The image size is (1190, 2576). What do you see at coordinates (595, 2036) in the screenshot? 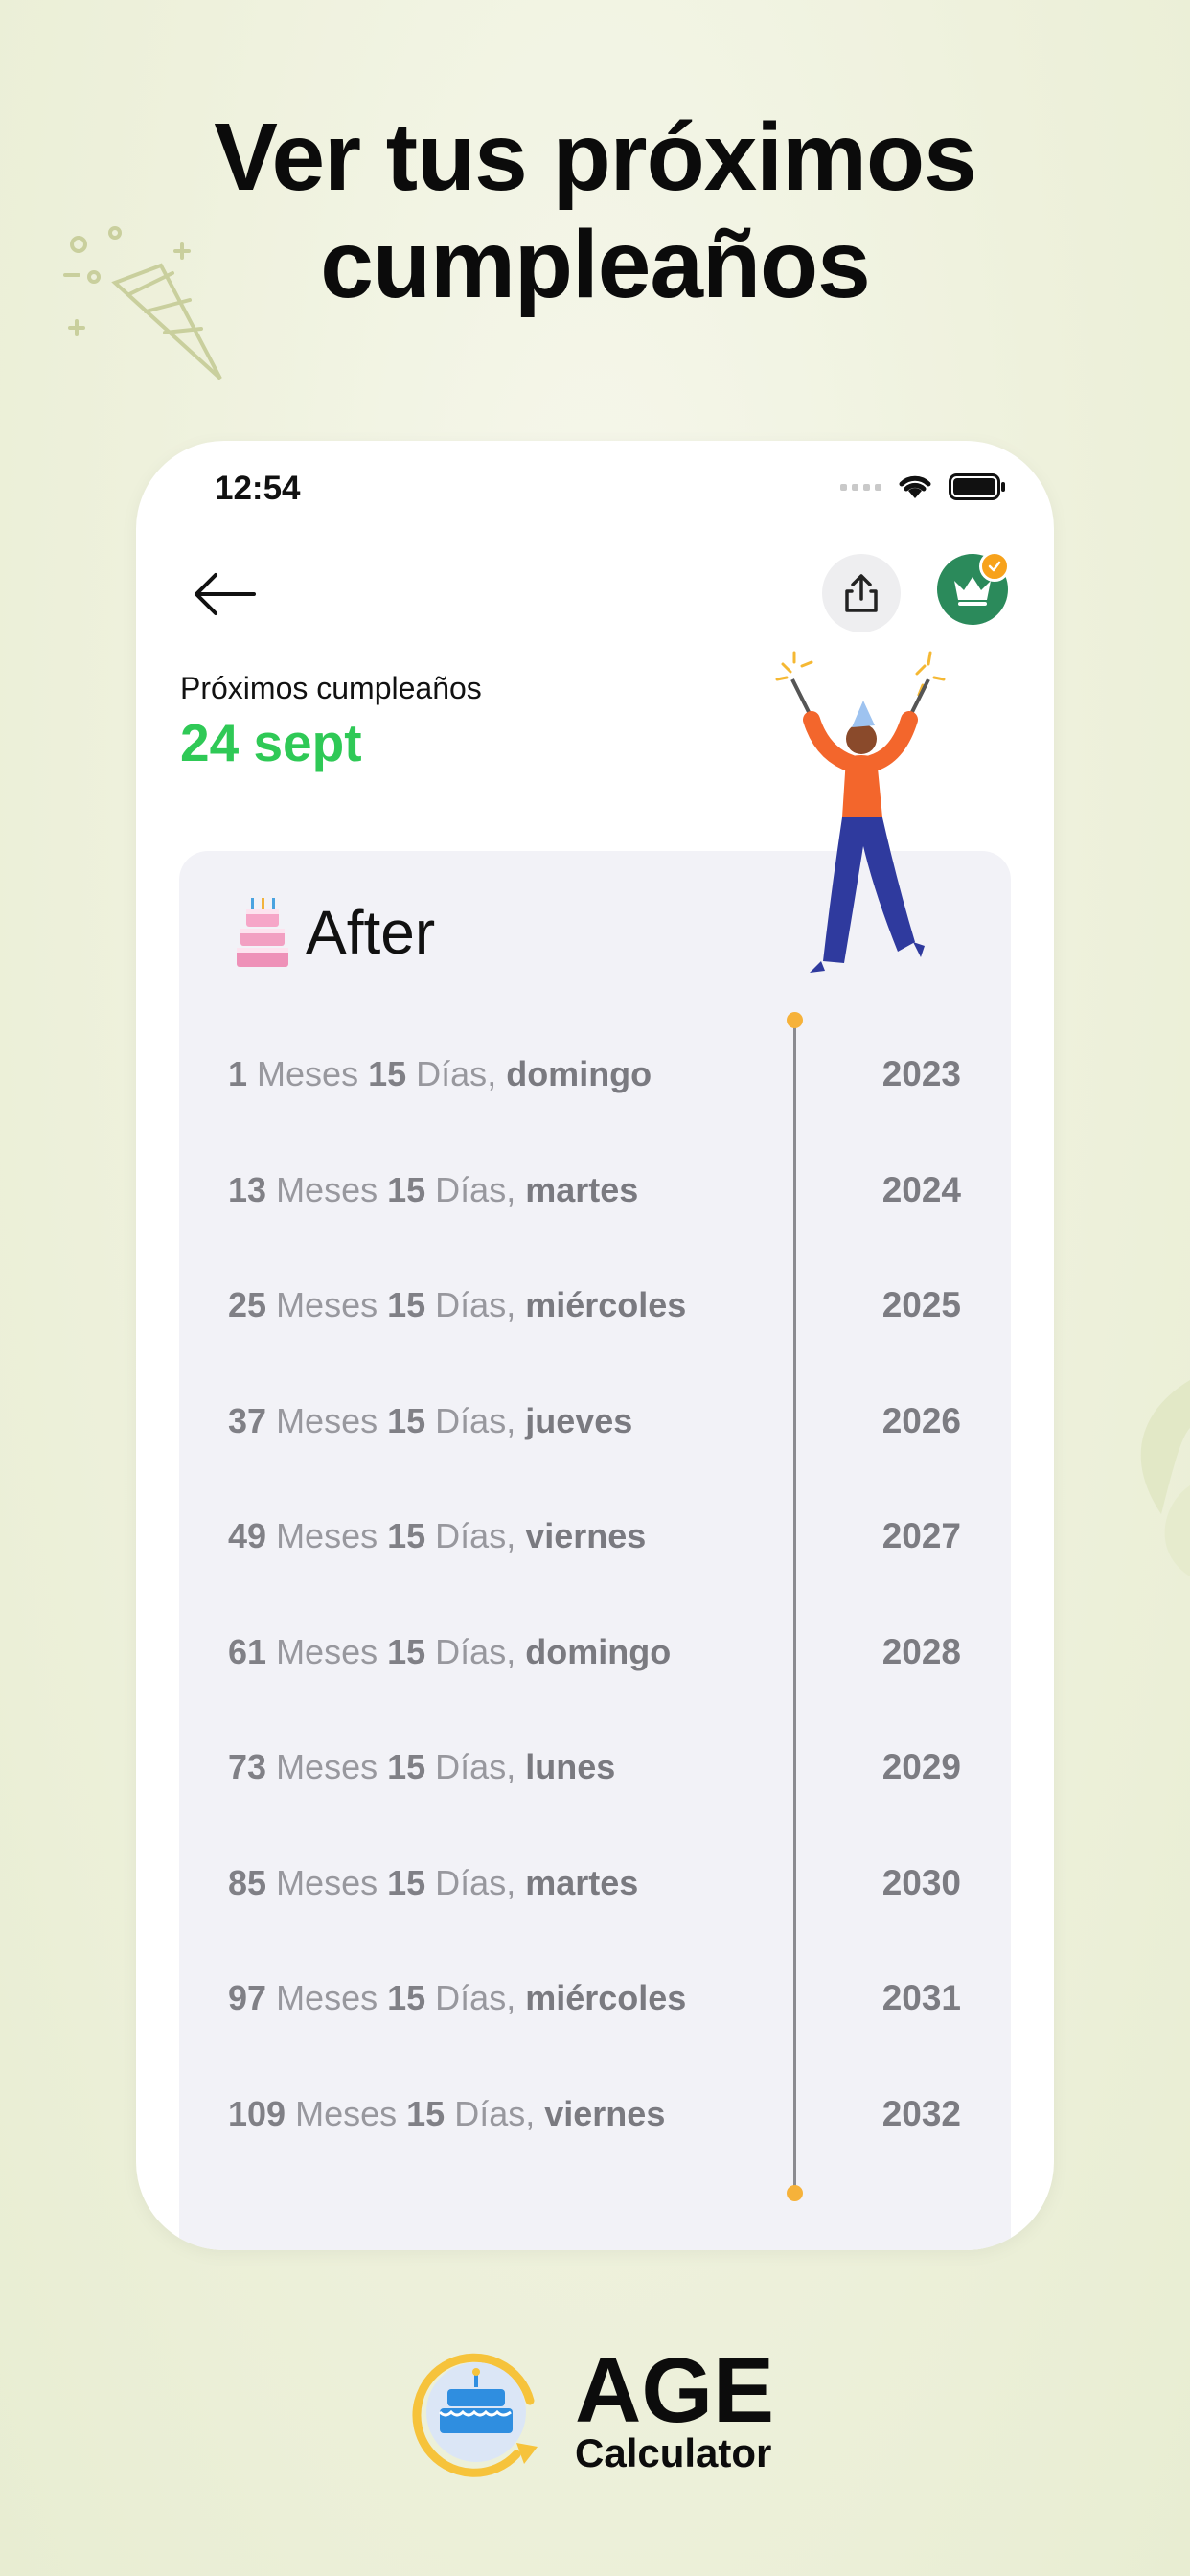
I see `list-item: 97 Meses 15 Días, miércoles 2031` at bounding box center [595, 2036].